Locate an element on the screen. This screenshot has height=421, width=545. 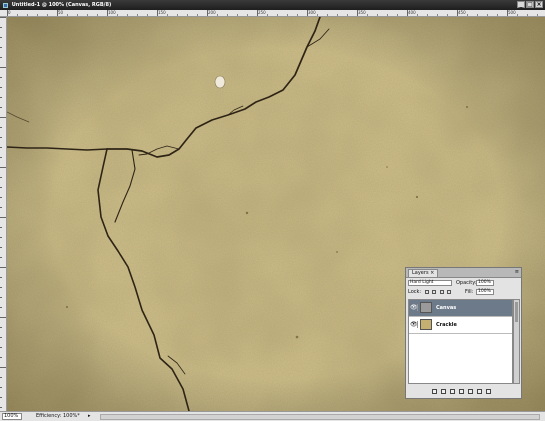
window-buttons: _ □ × is located at coordinates (530, 4).